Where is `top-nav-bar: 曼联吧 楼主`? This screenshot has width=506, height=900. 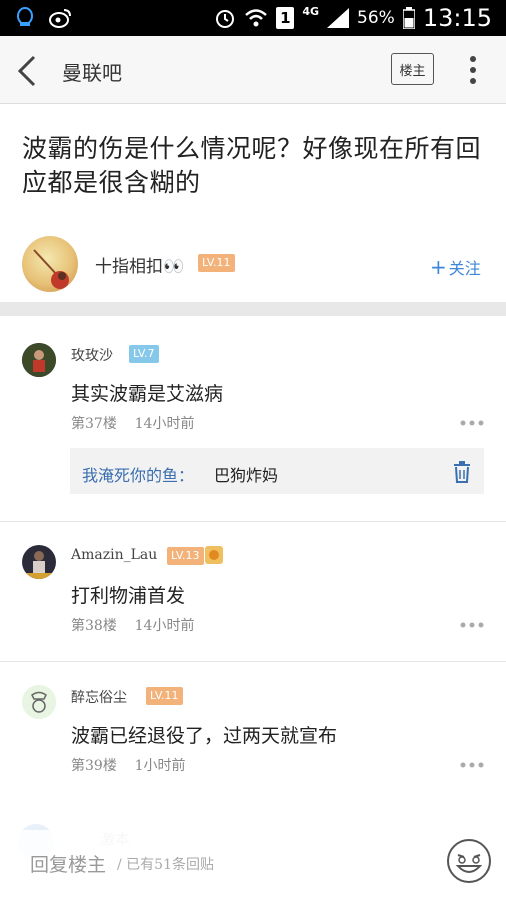
top-nav-bar: 曼联吧 楼主 is located at coordinates (253, 70).